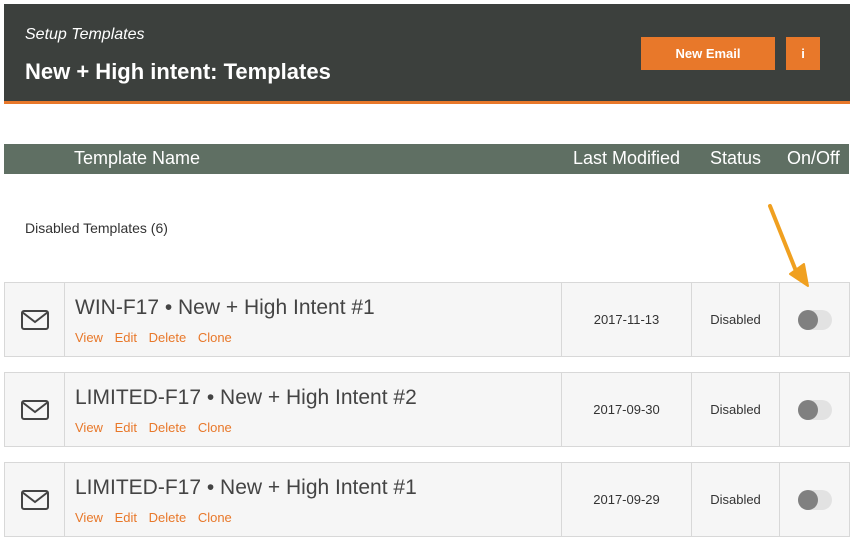 Image resolution: width=855 pixels, height=541 pixels. I want to click on last-modified: 2017-11-13, so click(627, 319).